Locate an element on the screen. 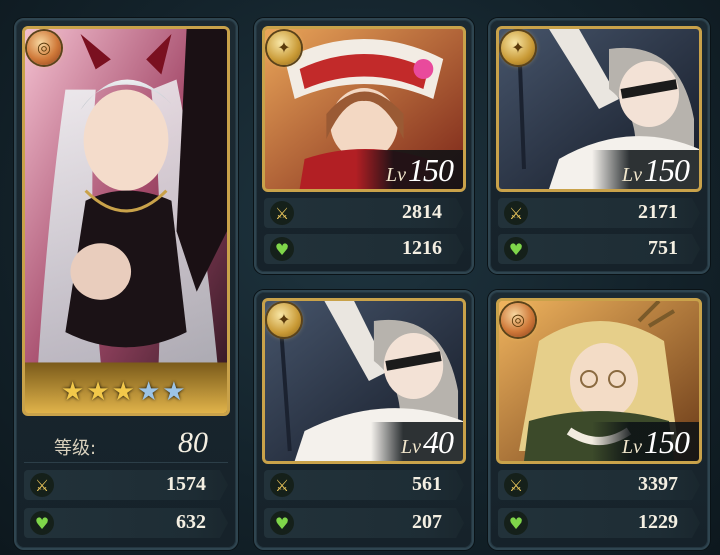 The width and height of the screenshot is (720, 555). attack-row: ⚔ 3397 is located at coordinates (599, 485).